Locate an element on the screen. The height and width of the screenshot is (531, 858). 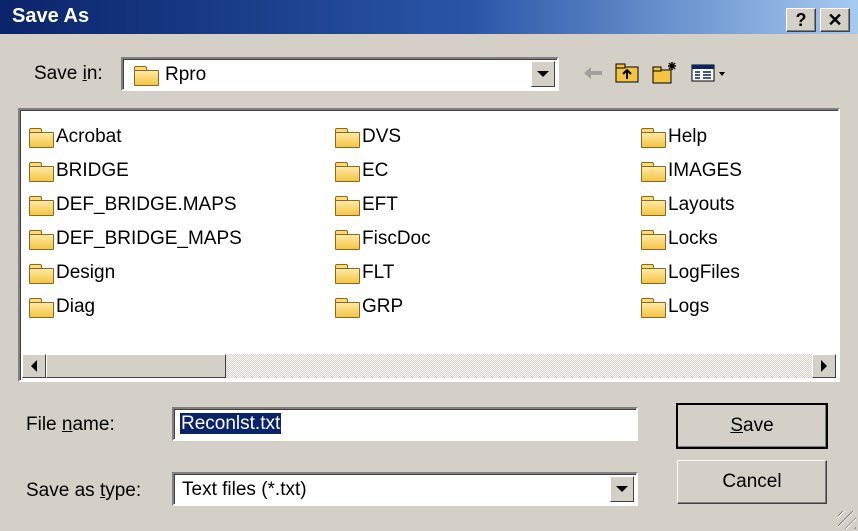
up-folder-button is located at coordinates (627, 73).